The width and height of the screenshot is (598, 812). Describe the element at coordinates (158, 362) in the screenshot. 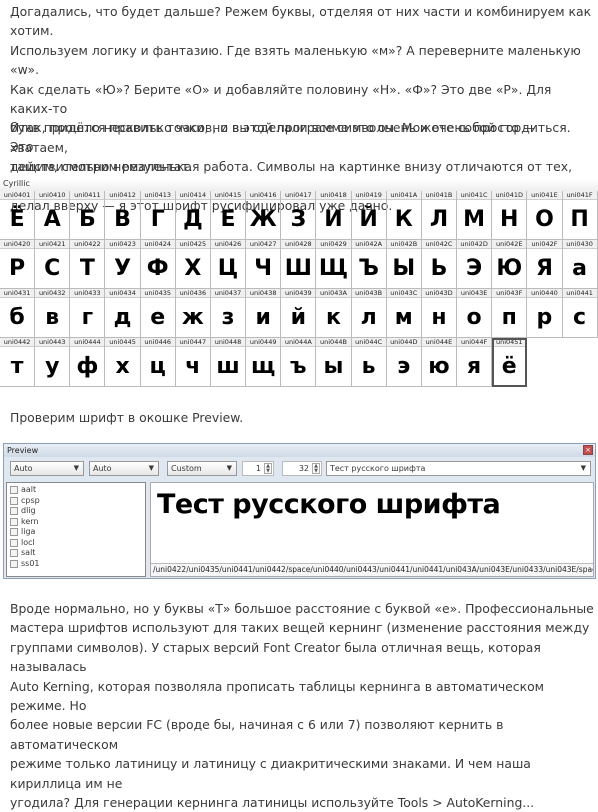

I see `glyph-cell: uni0446 ц` at that location.